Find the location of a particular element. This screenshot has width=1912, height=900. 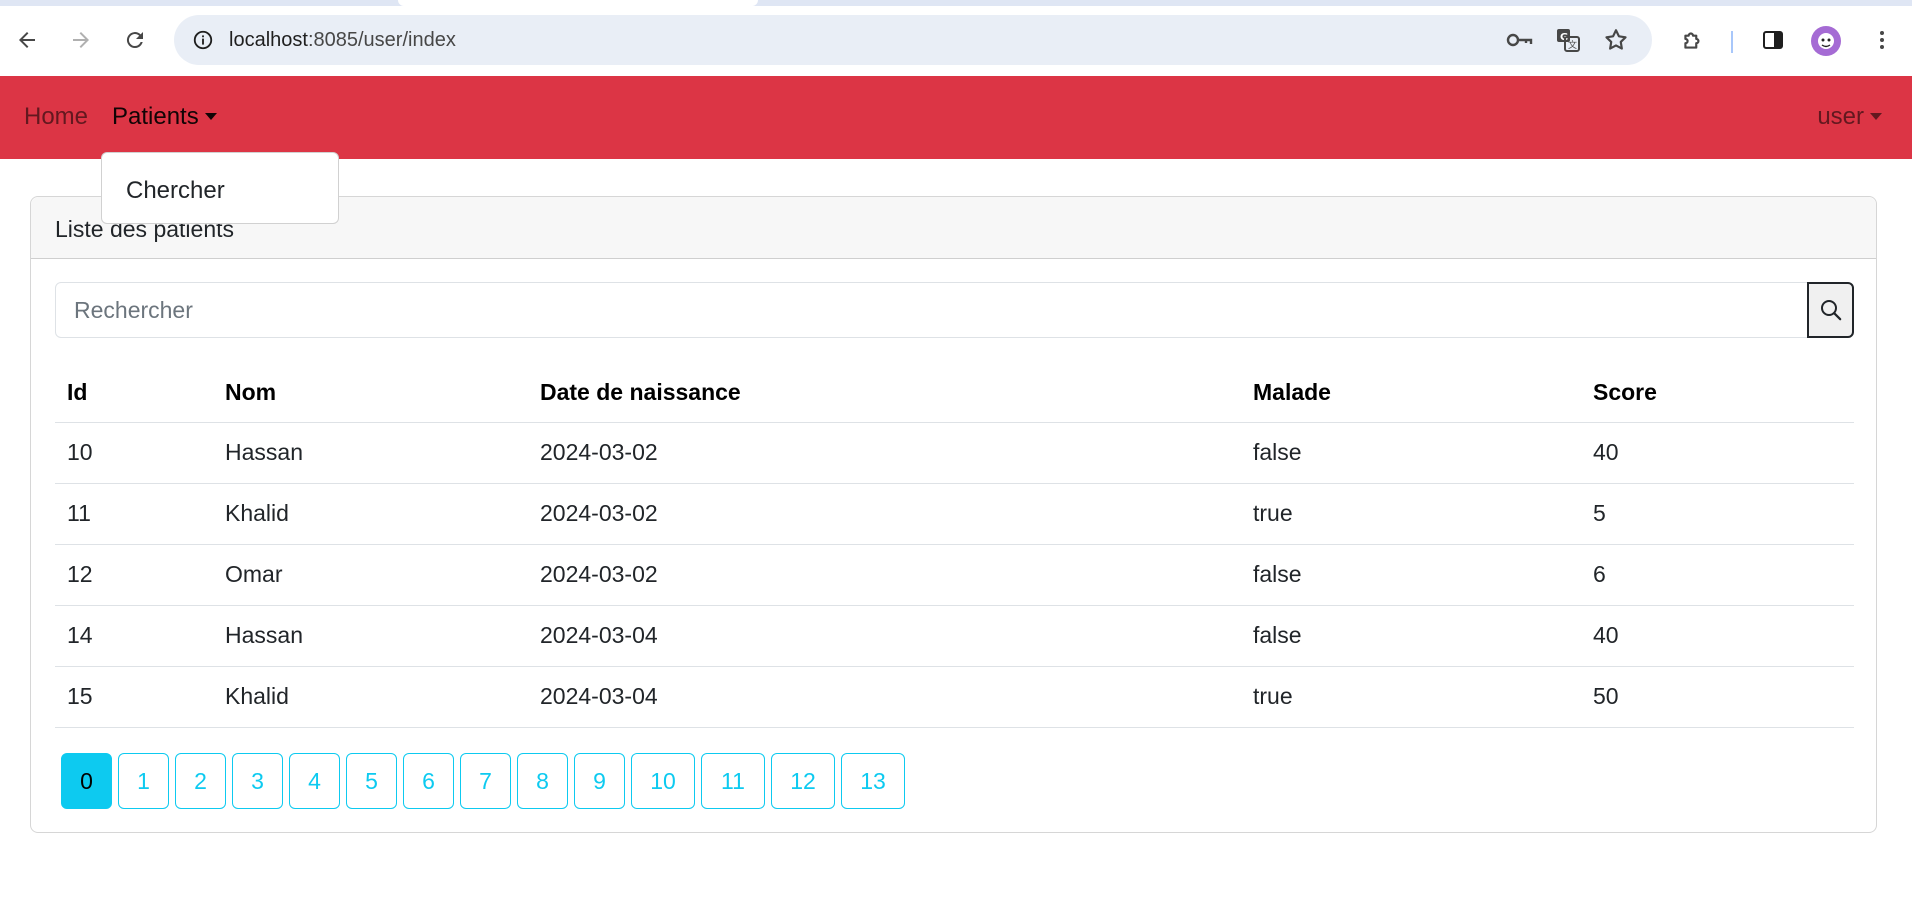

table-header-row: Id Nom Date de naissance Malade Score is located at coordinates (954, 393).